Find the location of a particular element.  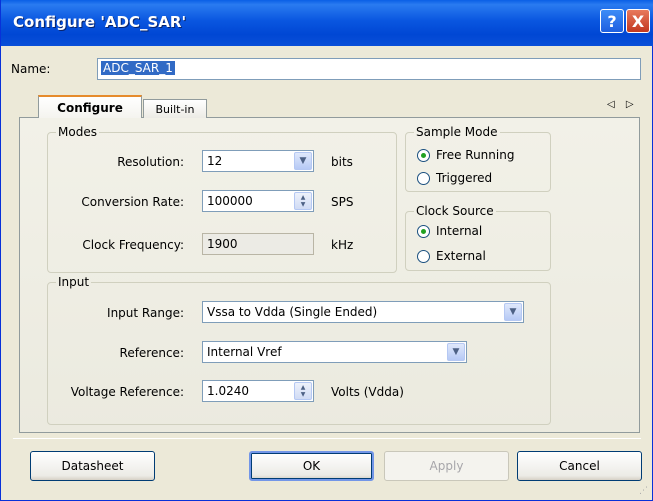

tab-configure: Configure is located at coordinates (90, 107).